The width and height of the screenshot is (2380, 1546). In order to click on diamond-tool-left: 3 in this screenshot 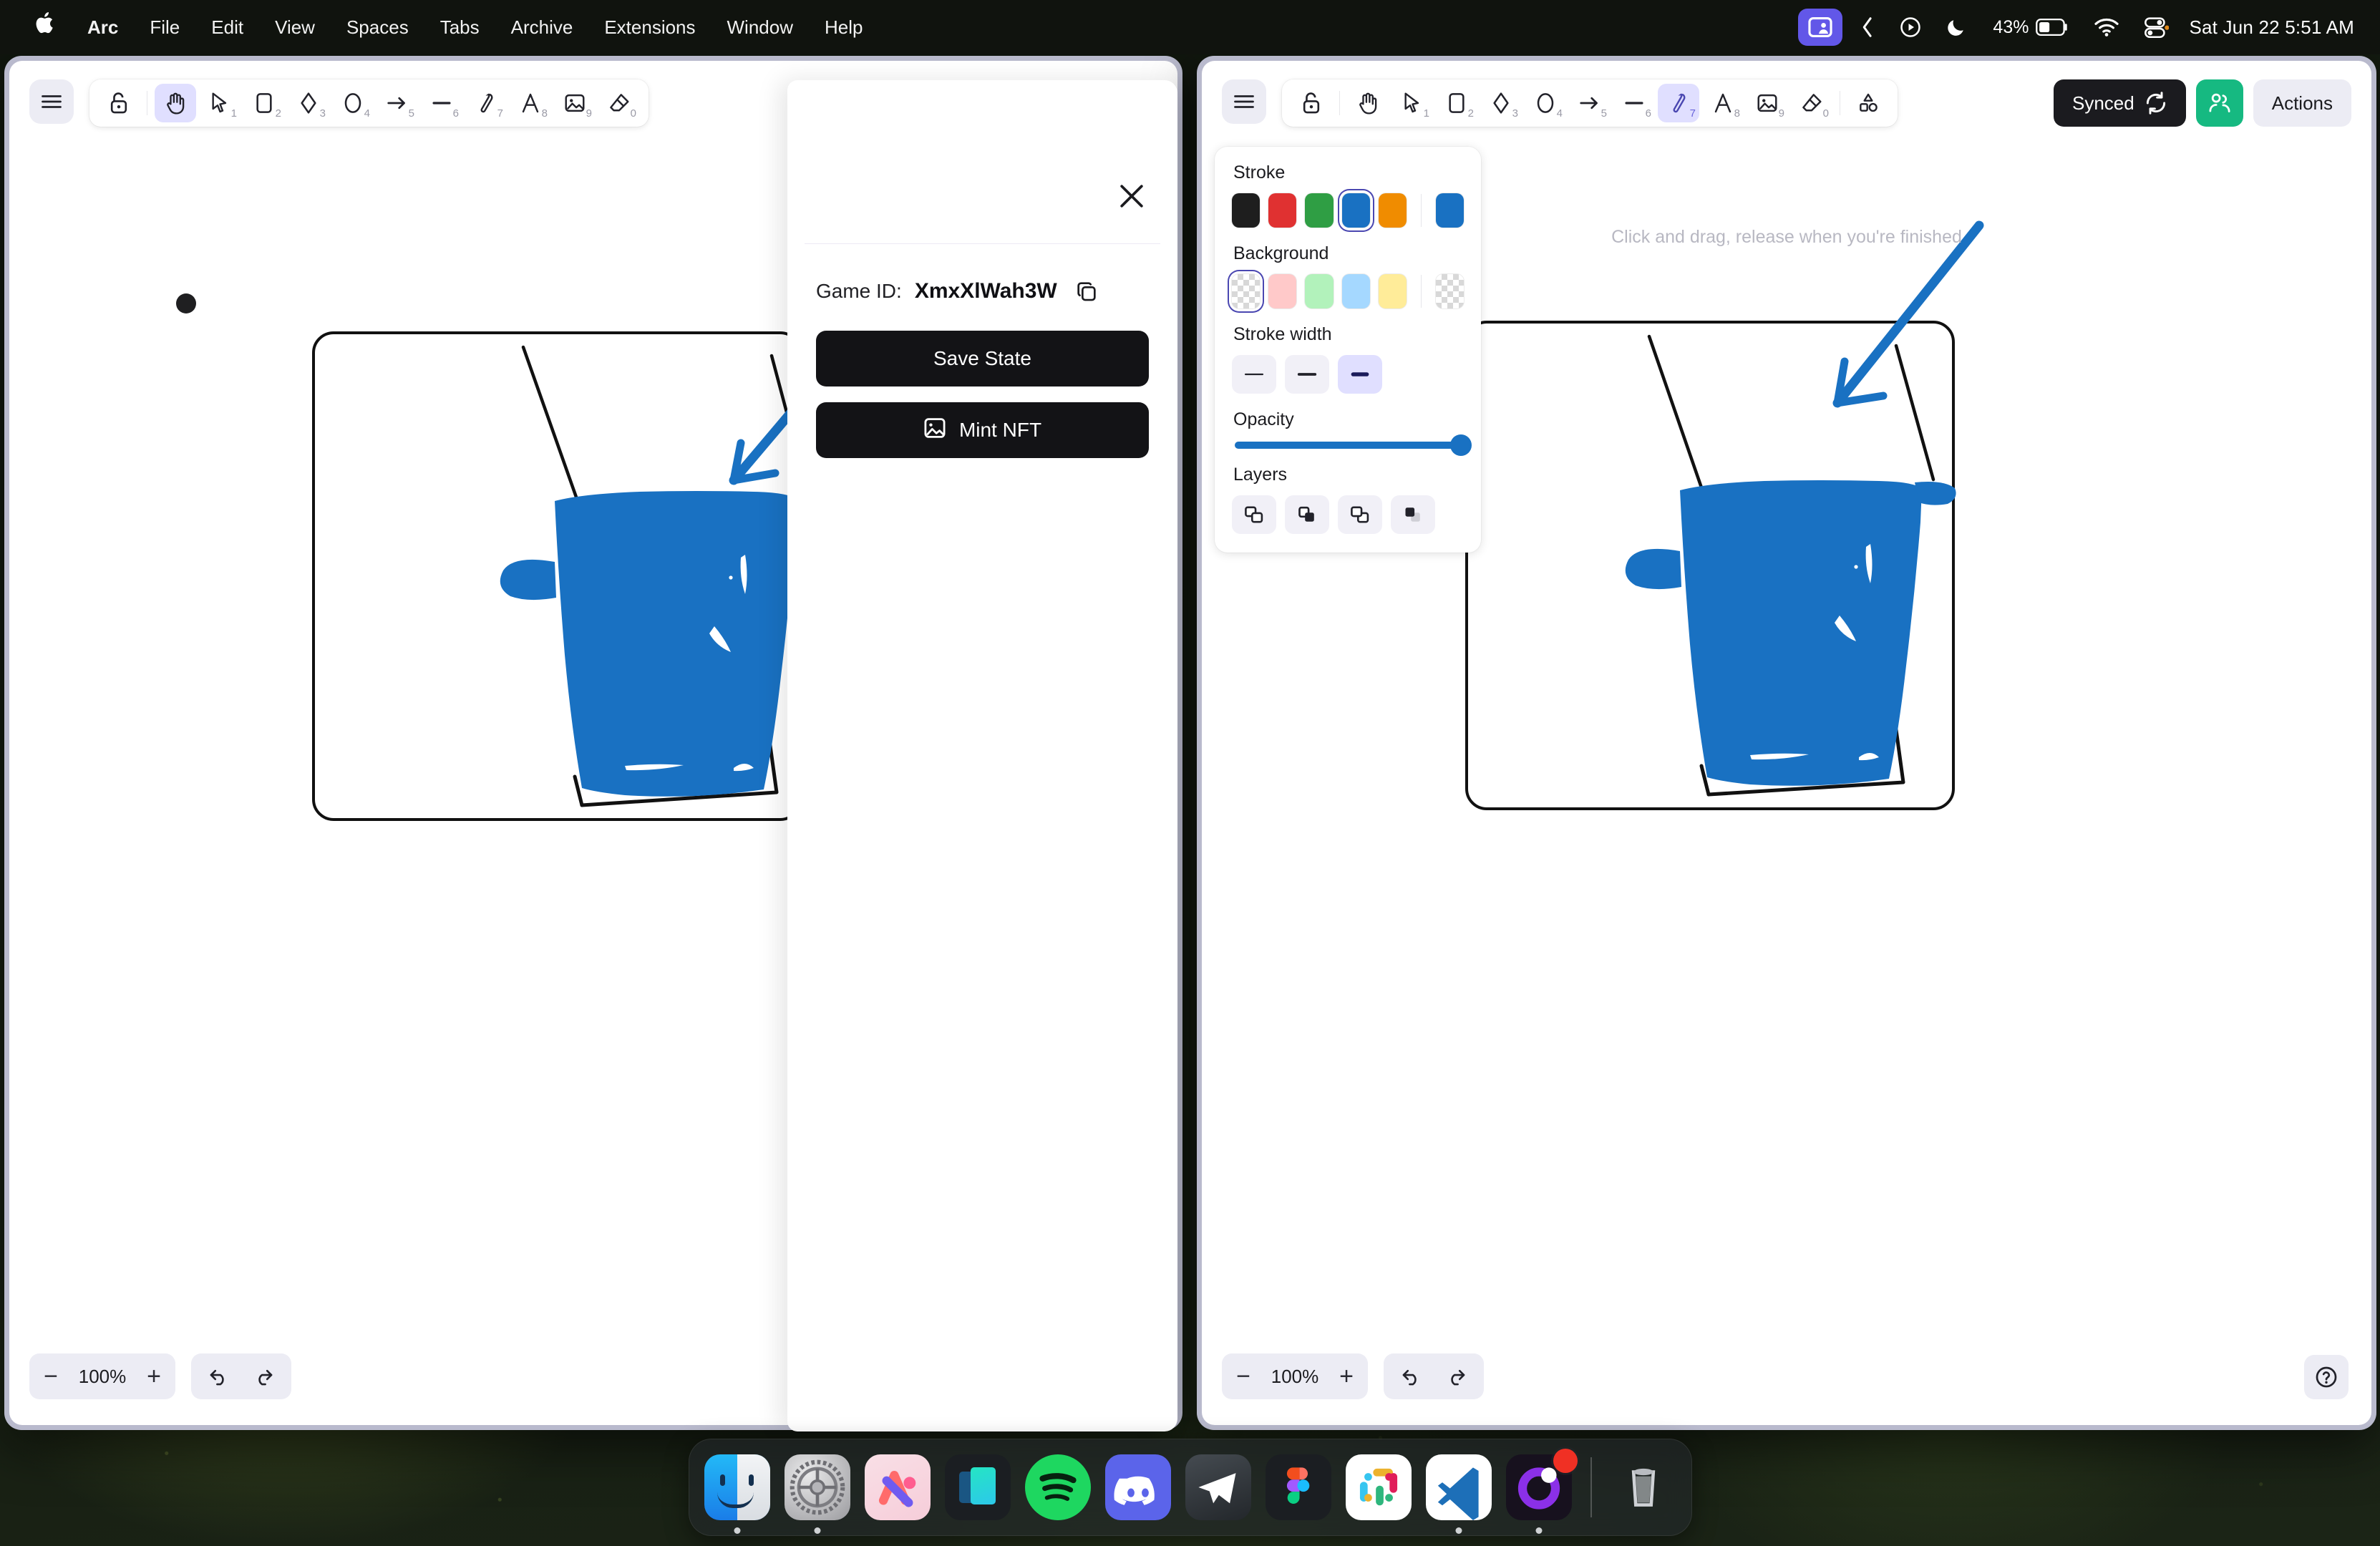, I will do `click(308, 103)`.